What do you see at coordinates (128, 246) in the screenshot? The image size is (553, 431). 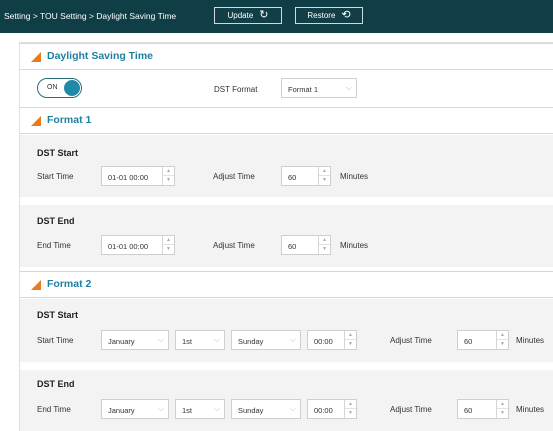 I see `end-time-value: 01-01 00:00` at bounding box center [128, 246].